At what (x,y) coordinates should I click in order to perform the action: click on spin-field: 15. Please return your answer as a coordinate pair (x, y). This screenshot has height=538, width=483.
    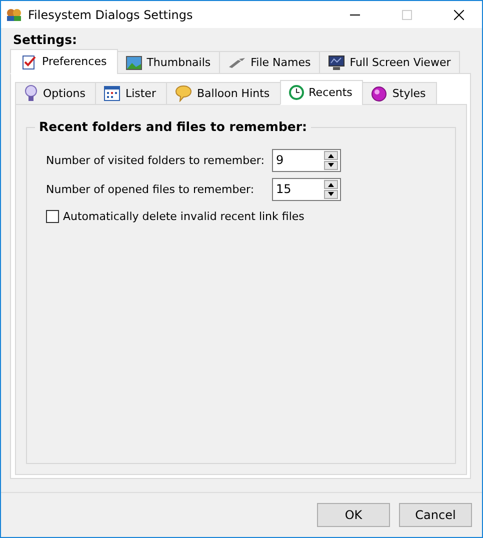
    Looking at the image, I should click on (306, 189).